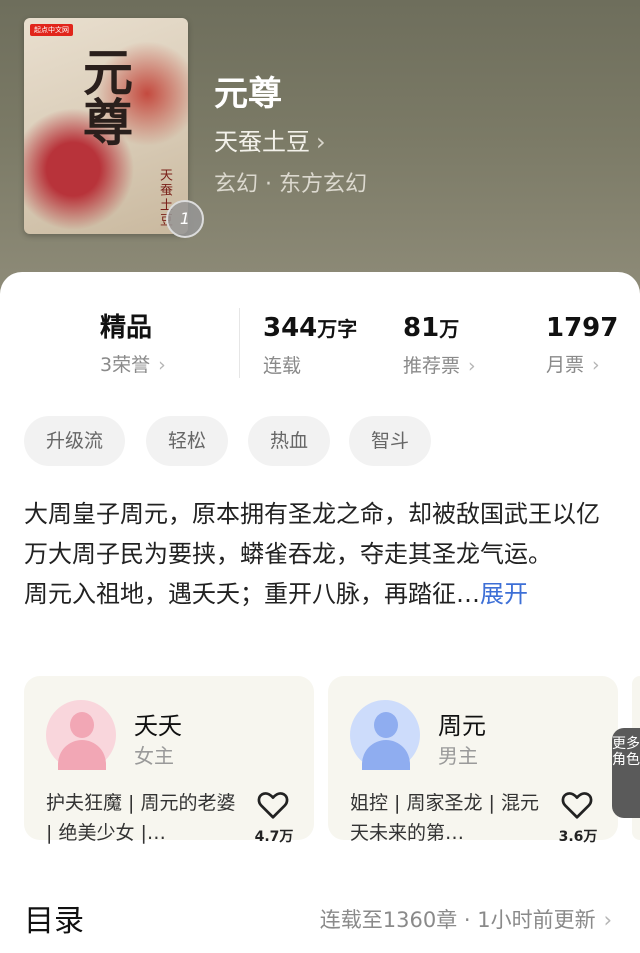 Image resolution: width=640 pixels, height=953 pixels. I want to click on stat-recommend-label: 推荐票, so click(432, 366).